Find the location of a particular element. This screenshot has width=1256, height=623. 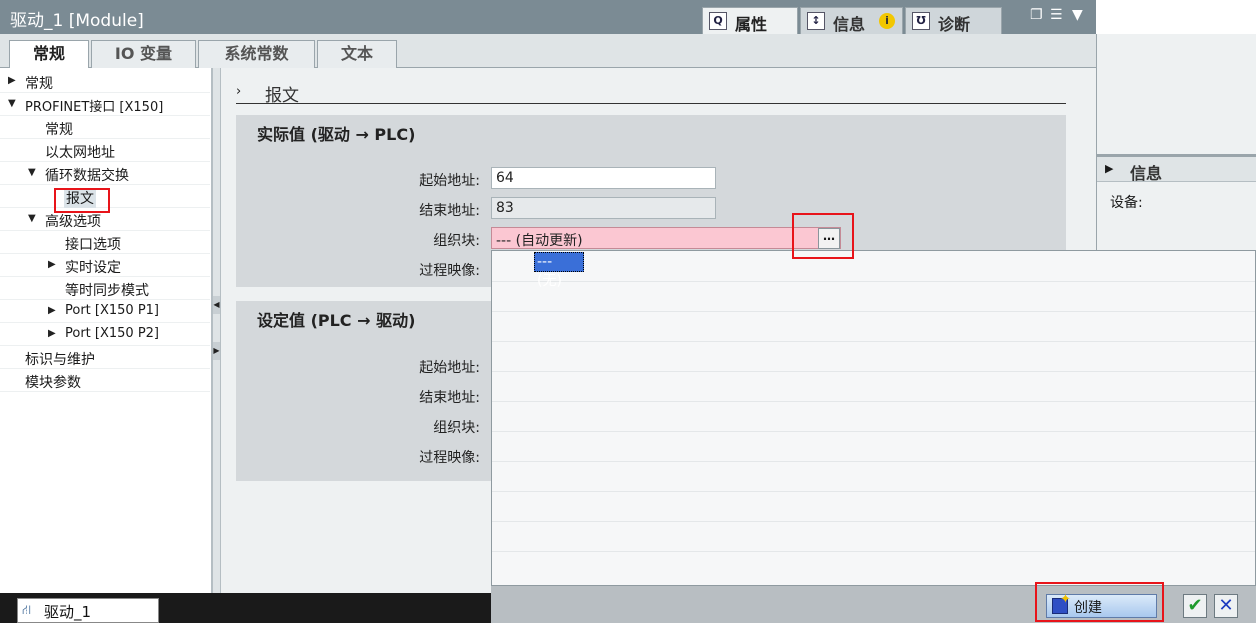

tab-texts: 文本 is located at coordinates (357, 54).